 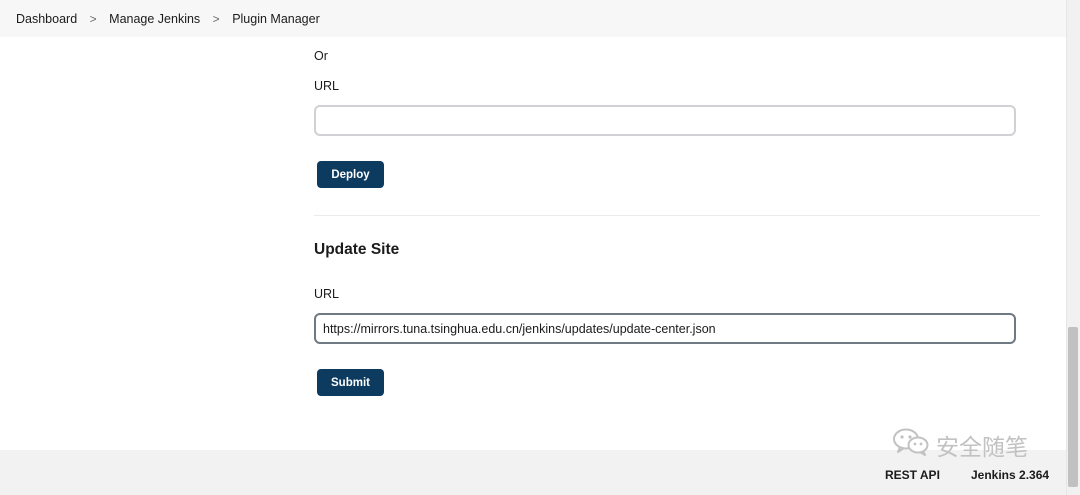 I want to click on wechat-icon, so click(x=911, y=445).